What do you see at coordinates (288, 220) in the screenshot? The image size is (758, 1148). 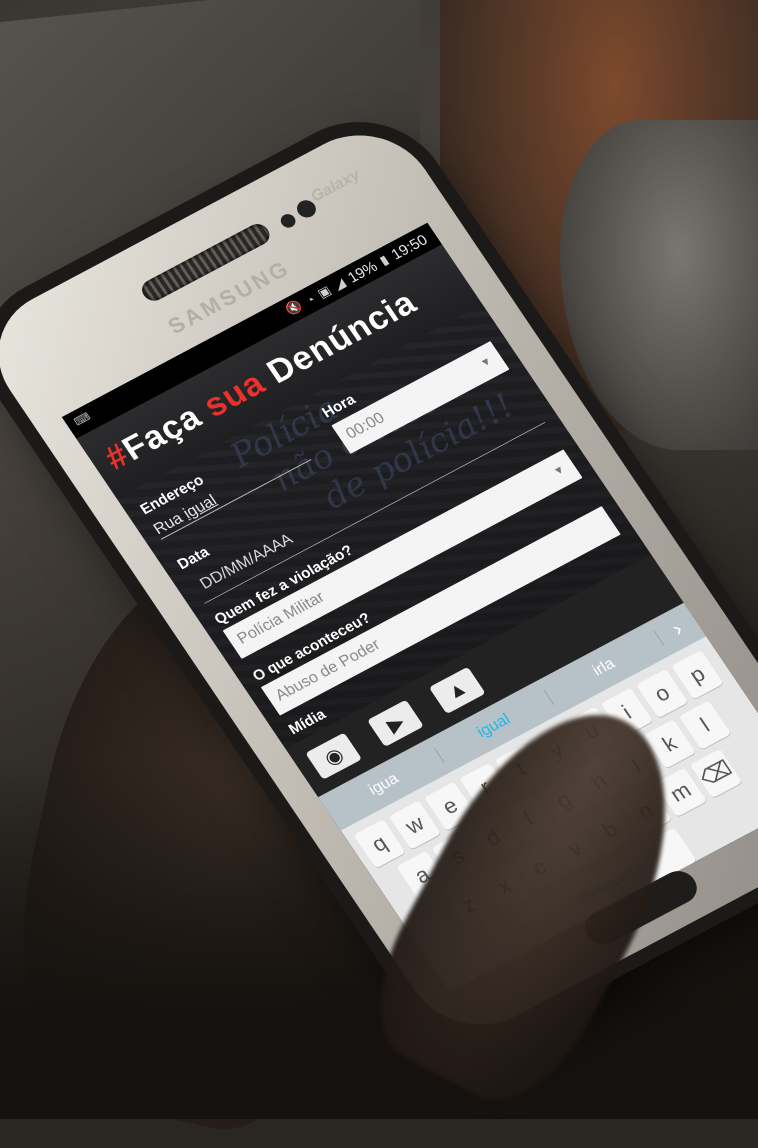 I see `sensor-icon` at bounding box center [288, 220].